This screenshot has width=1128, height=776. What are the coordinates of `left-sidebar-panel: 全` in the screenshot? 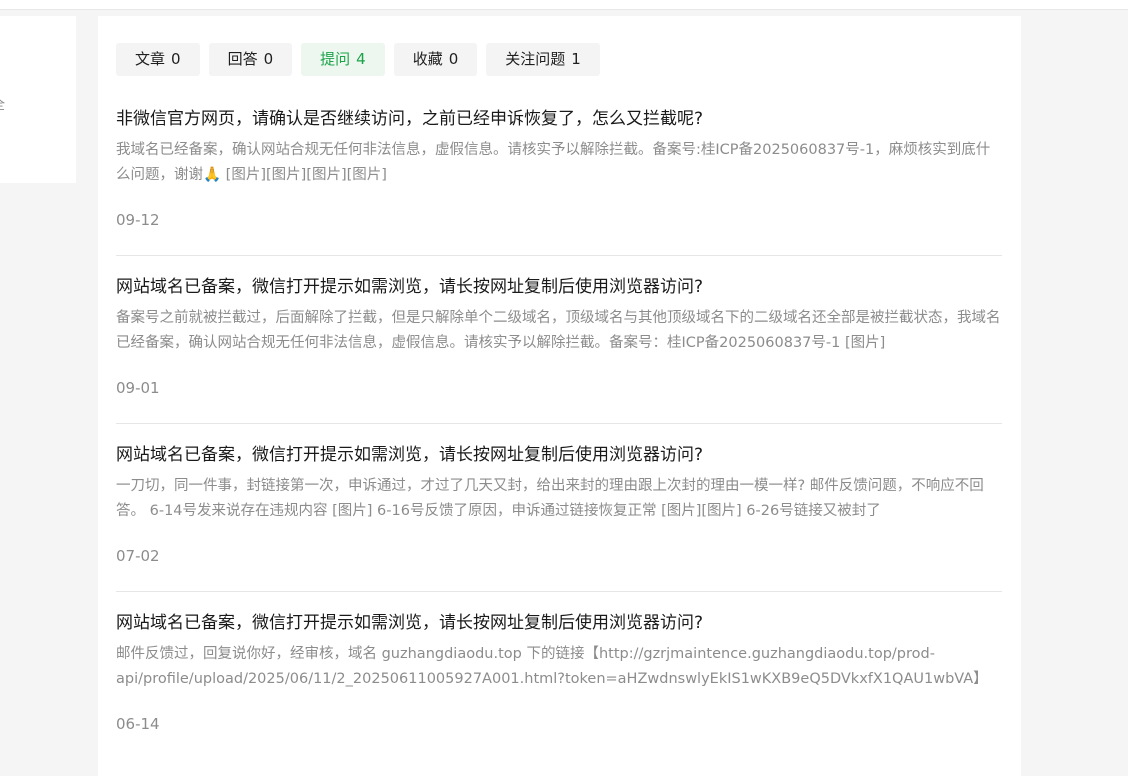 It's located at (38, 99).